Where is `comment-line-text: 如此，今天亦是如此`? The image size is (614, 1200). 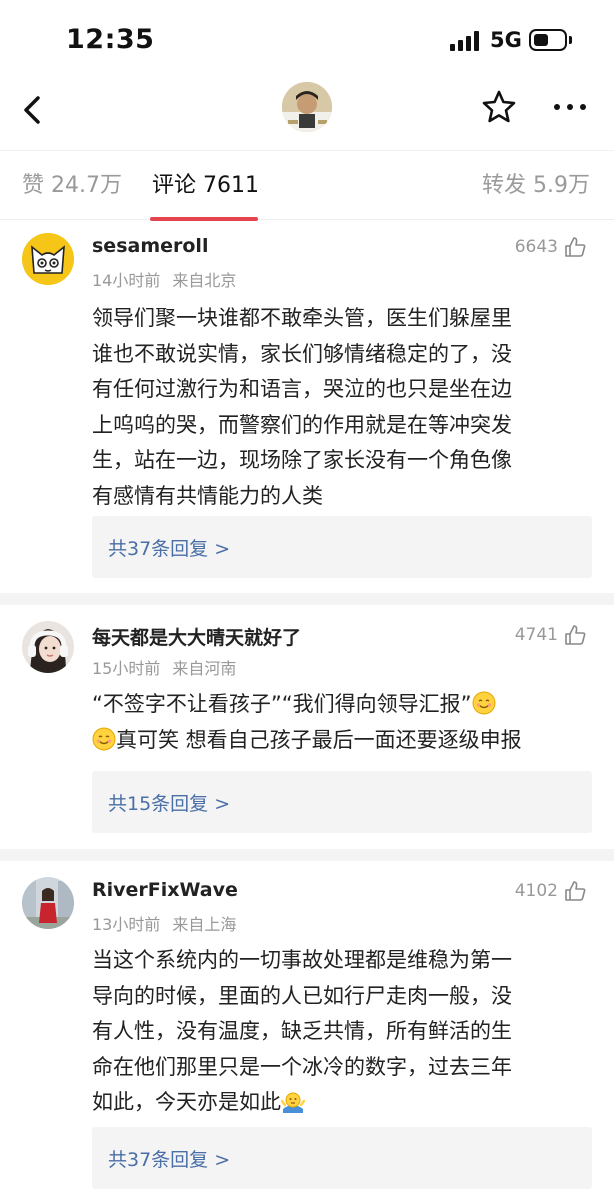 comment-line-text: 如此，今天亦是如此 is located at coordinates (186, 1102).